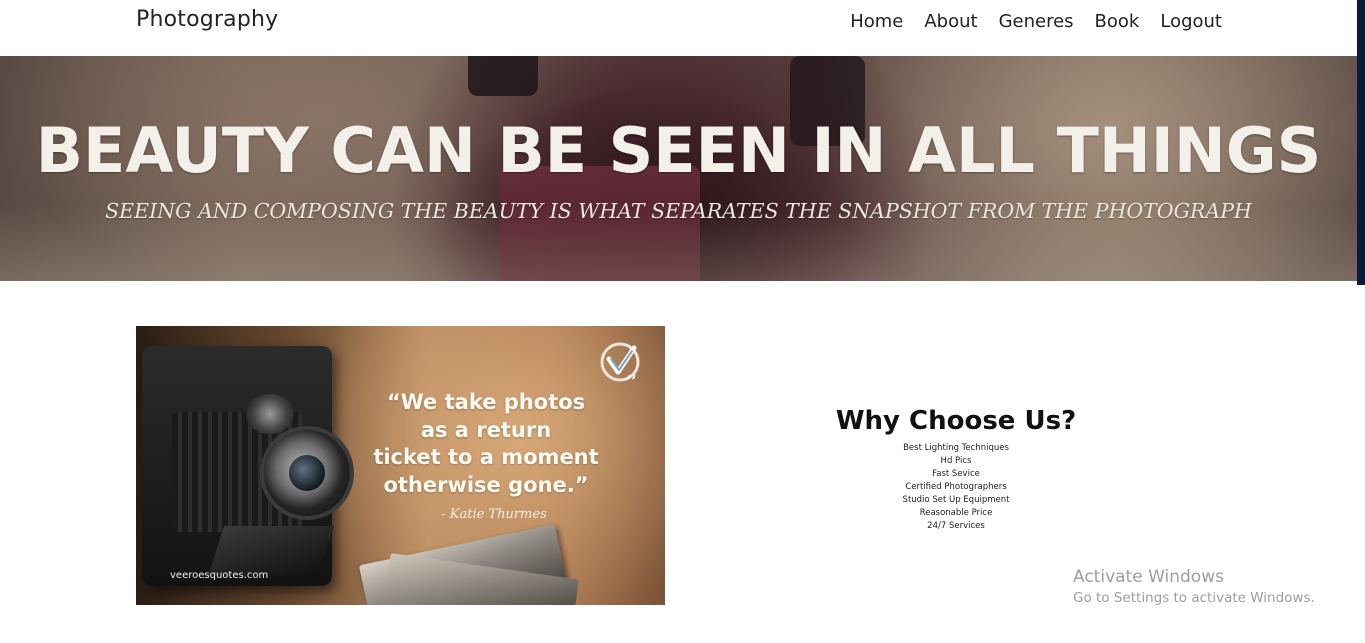 This screenshot has width=1365, height=643. What do you see at coordinates (271, 551) in the screenshot?
I see `camera-stand` at bounding box center [271, 551].